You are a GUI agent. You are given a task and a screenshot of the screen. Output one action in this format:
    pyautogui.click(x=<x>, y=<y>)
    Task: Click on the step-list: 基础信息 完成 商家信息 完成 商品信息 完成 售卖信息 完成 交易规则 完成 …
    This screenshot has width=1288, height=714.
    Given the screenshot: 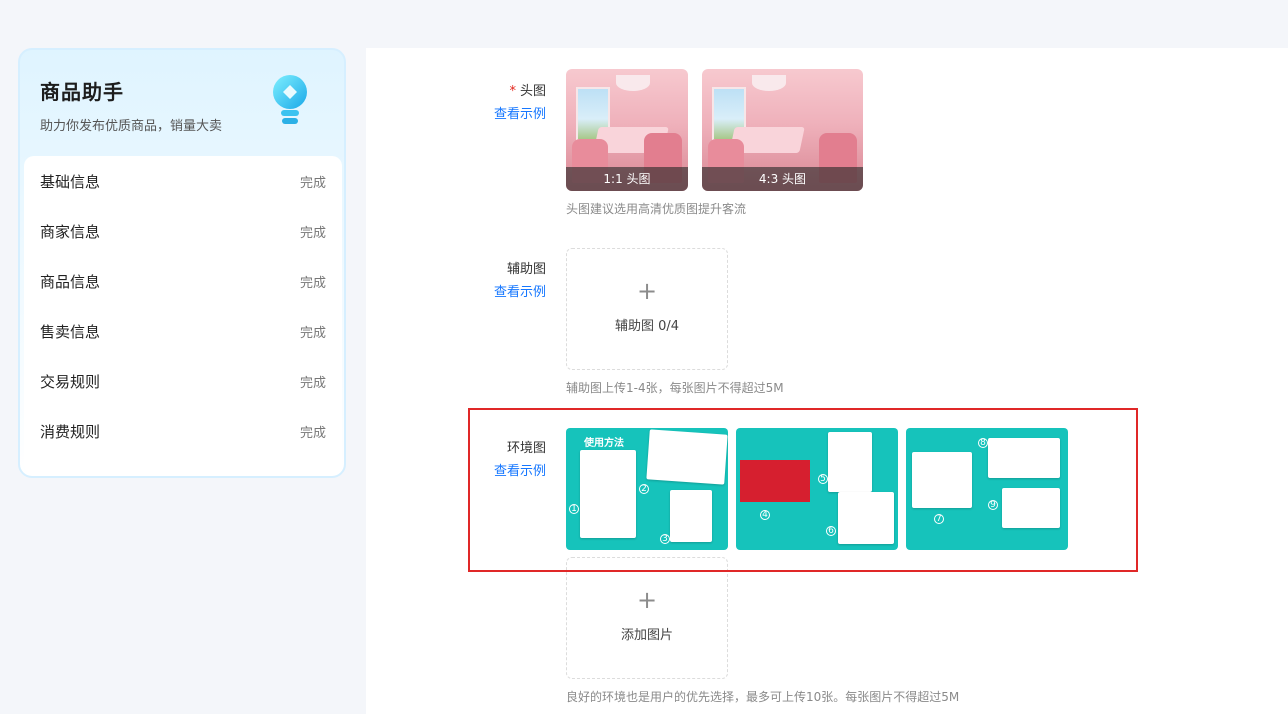 What is the action you would take?
    pyautogui.click(x=183, y=315)
    